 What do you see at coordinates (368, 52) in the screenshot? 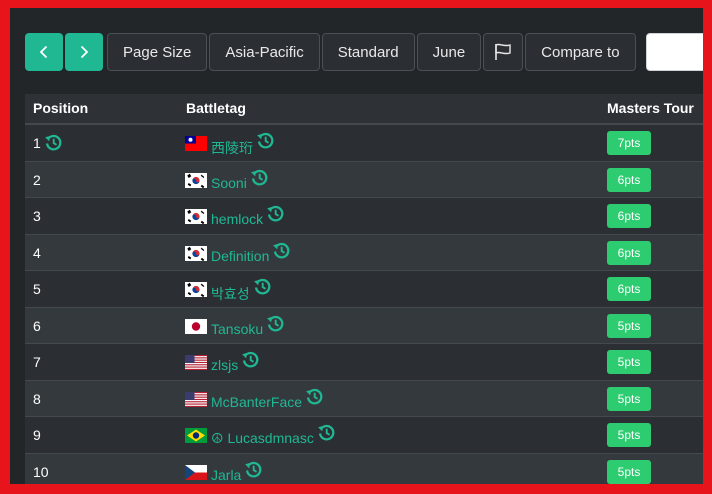
I see `format-button: Standard` at bounding box center [368, 52].